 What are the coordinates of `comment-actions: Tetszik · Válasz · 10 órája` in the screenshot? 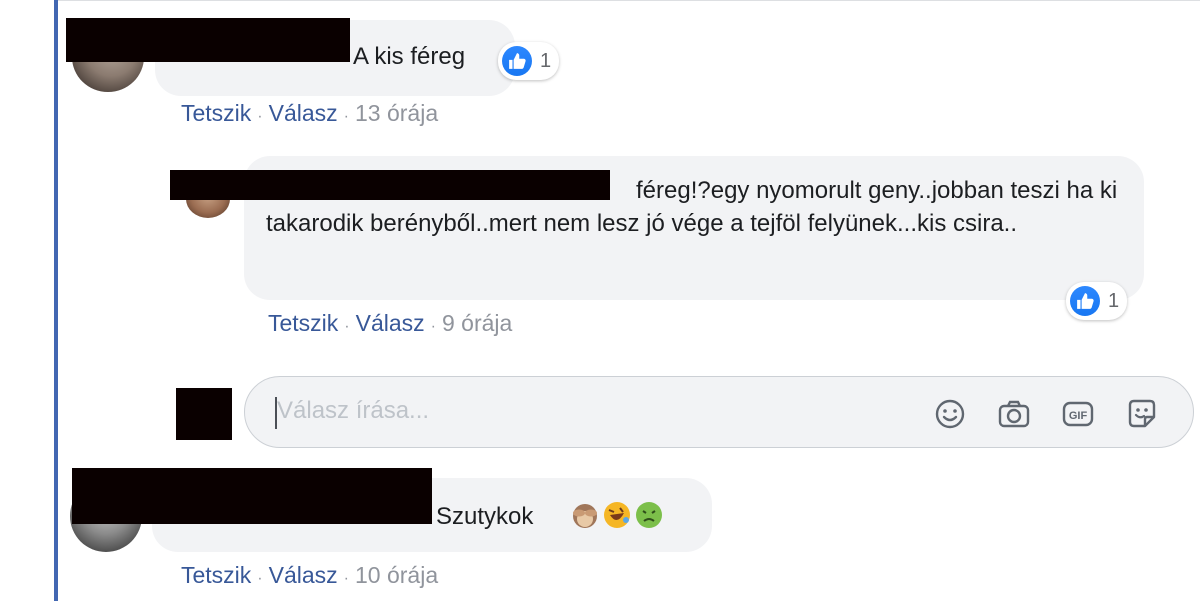 It's located at (309, 575).